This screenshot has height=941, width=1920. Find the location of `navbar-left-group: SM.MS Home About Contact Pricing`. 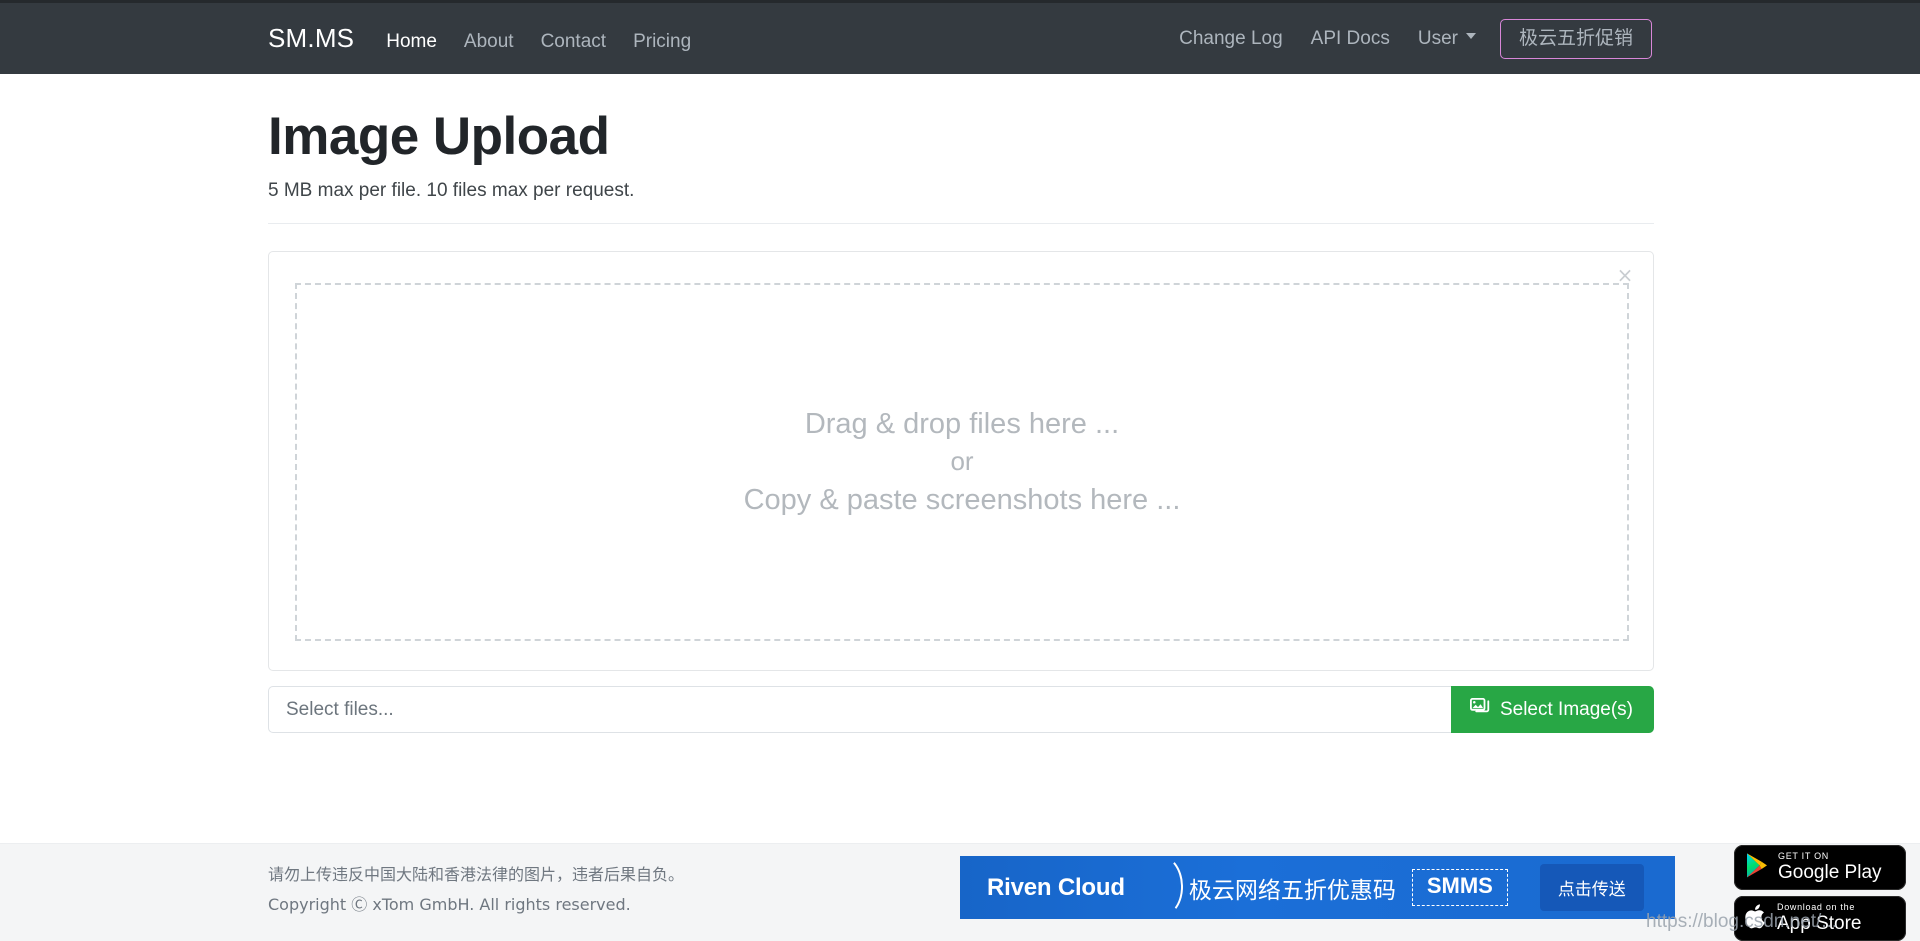

navbar-left-group: SM.MS Home About Contact Pricing is located at coordinates (493, 38).